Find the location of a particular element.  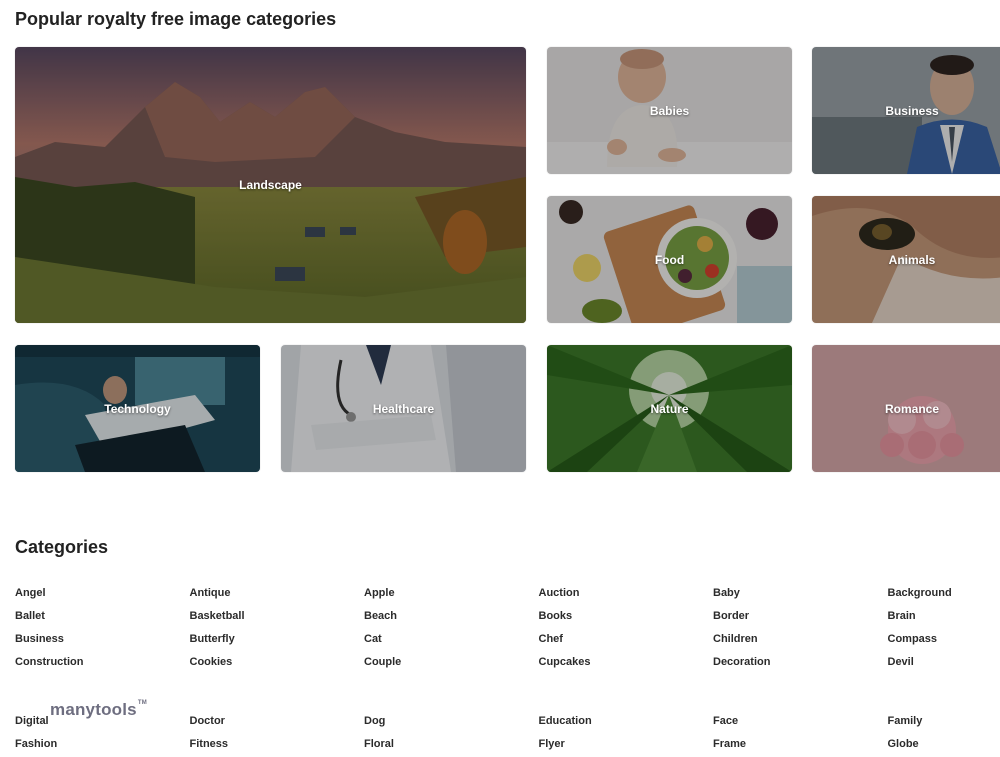

tile-technology: Technology is located at coordinates (137, 408).